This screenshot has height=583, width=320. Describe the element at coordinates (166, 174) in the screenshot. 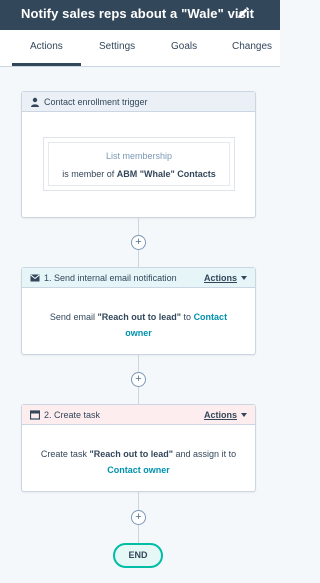

I see `list-name: ABM "Whale" Contacts` at that location.